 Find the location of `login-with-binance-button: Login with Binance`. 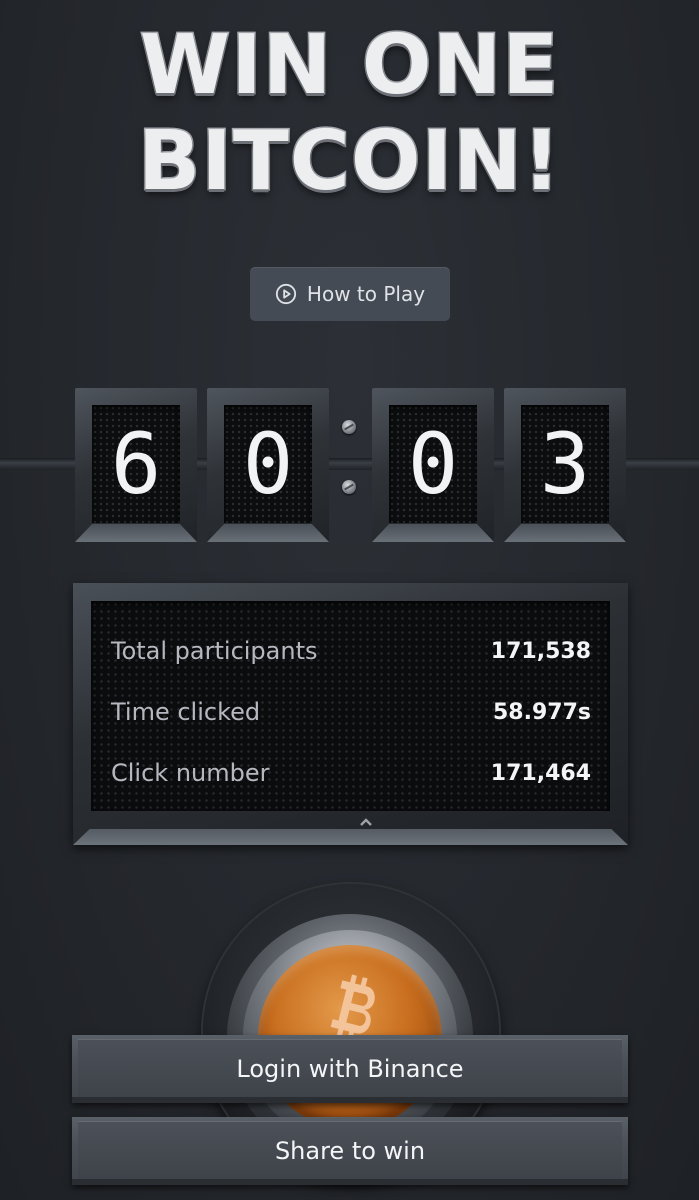

login-with-binance-button: Login with Binance is located at coordinates (350, 1069).